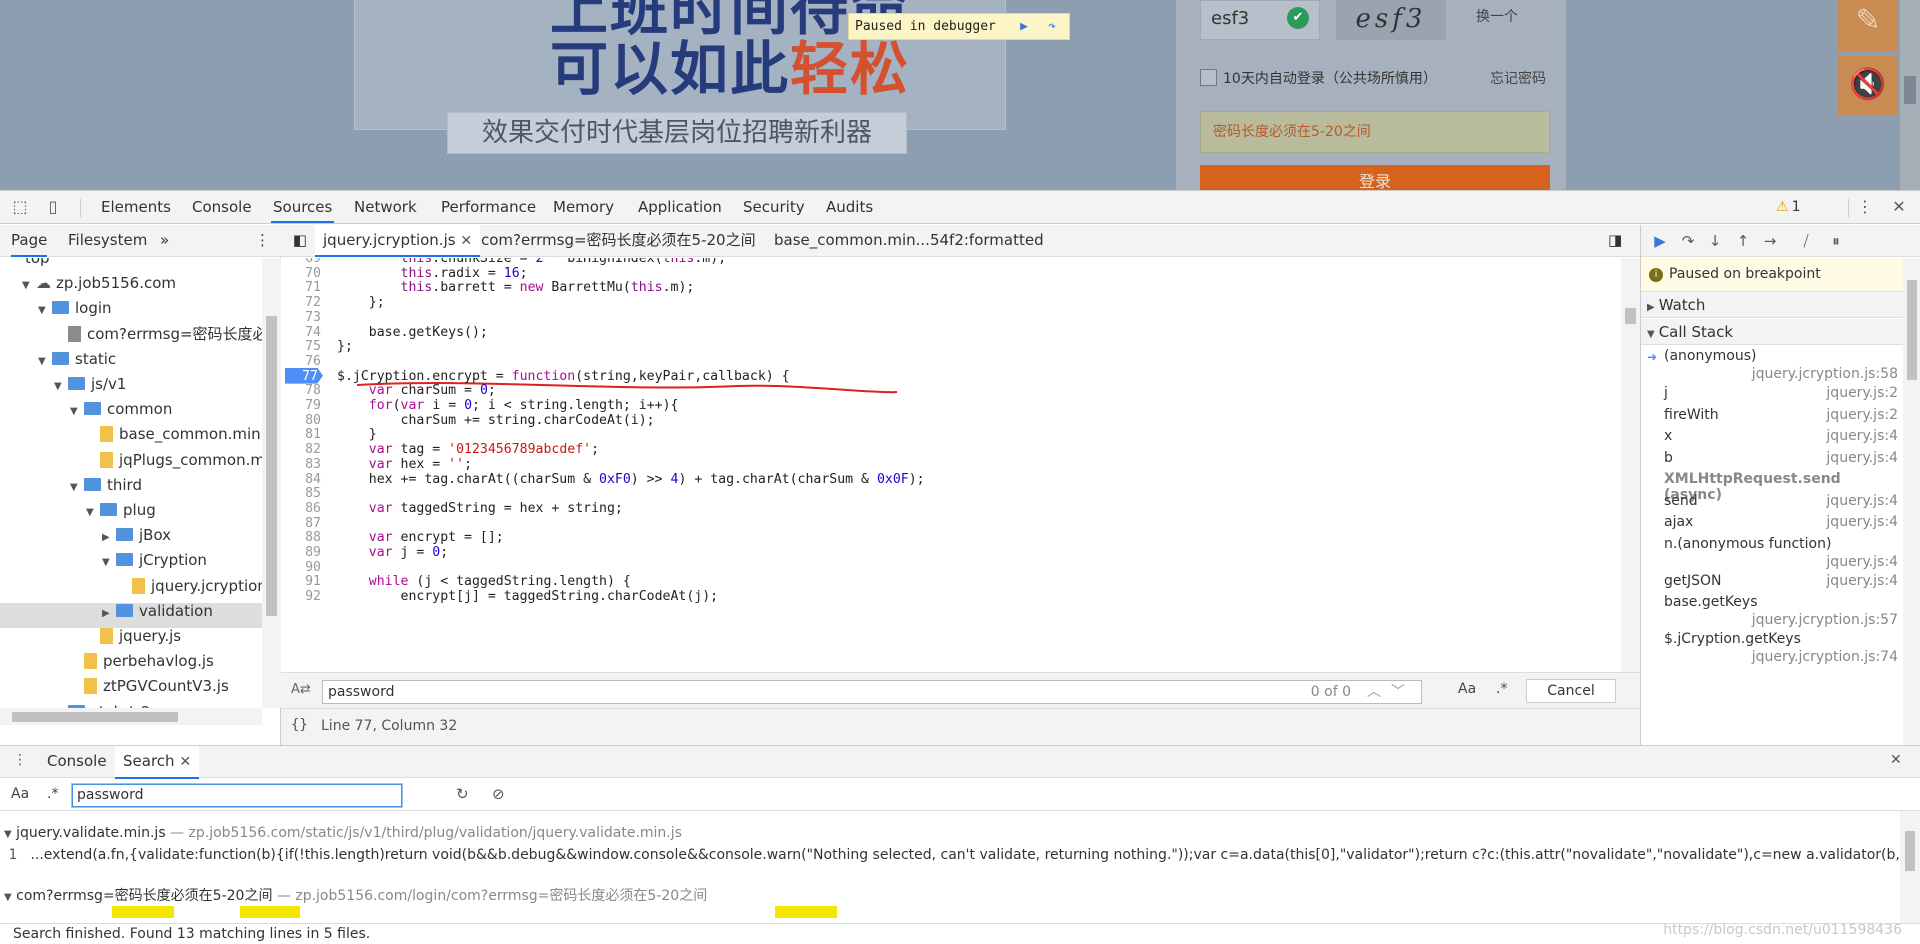 This screenshot has height=944, width=1920. I want to click on forgot-password-link: 忘记密码, so click(1518, 78).